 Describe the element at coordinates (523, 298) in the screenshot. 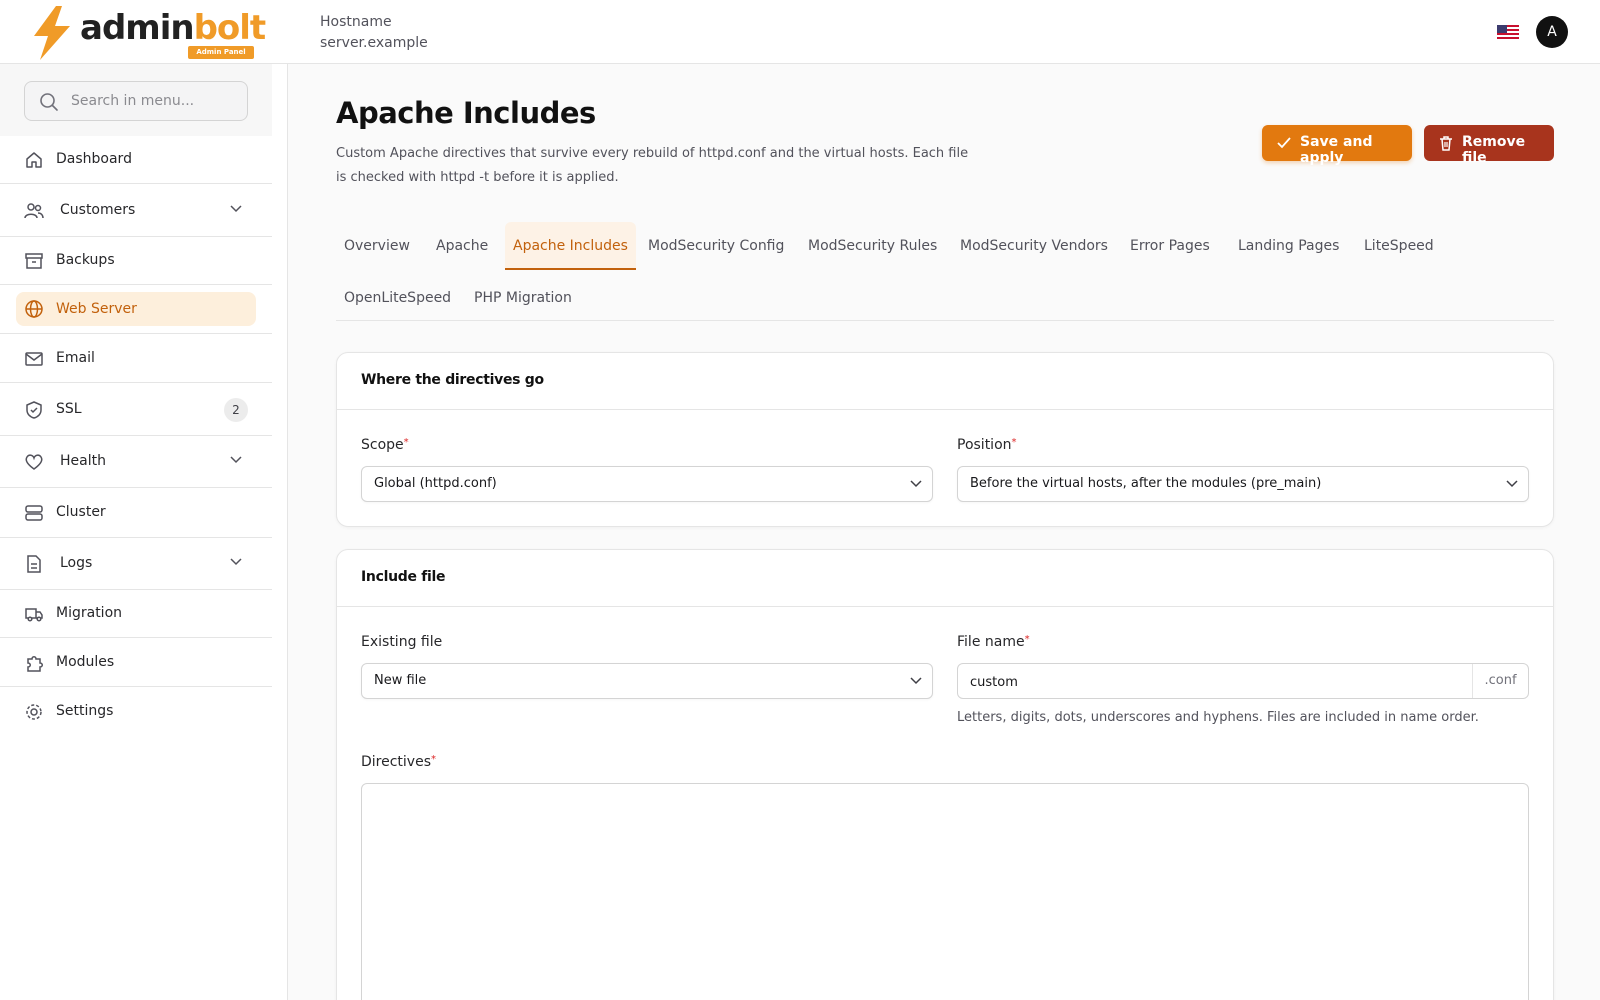

I see `tab-php-migration: PHP Migration` at that location.